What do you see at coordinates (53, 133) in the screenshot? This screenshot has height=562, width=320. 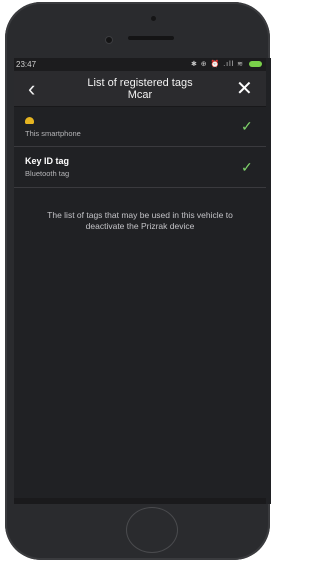 I see `tag-subtitle: This smartphone` at bounding box center [53, 133].